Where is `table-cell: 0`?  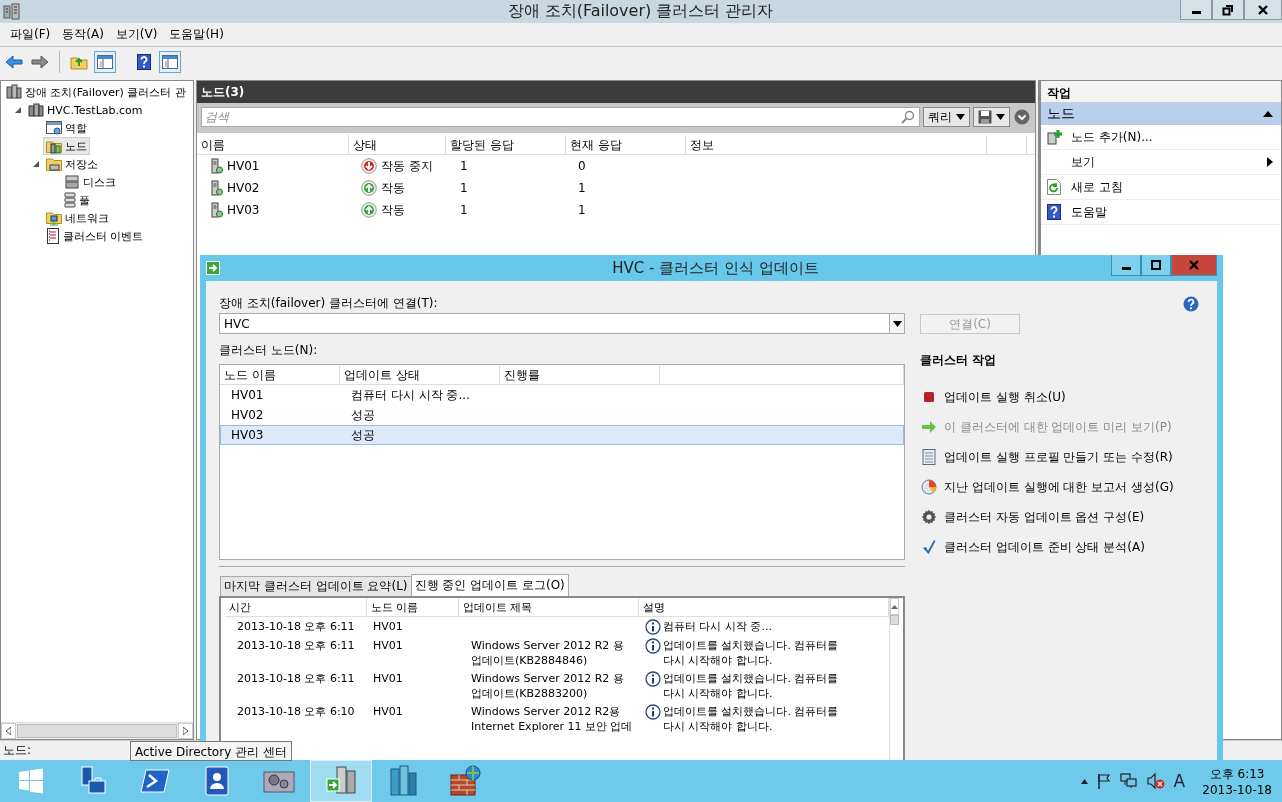
table-cell: 0 is located at coordinates (582, 166).